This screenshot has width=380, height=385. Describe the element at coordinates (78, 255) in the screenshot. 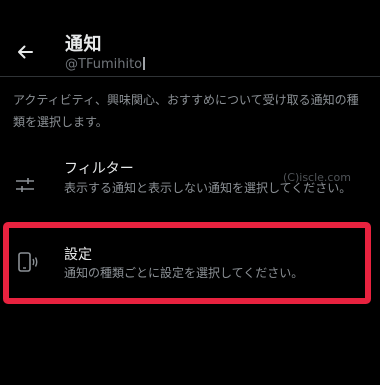

I see `settings-label: 設定` at that location.